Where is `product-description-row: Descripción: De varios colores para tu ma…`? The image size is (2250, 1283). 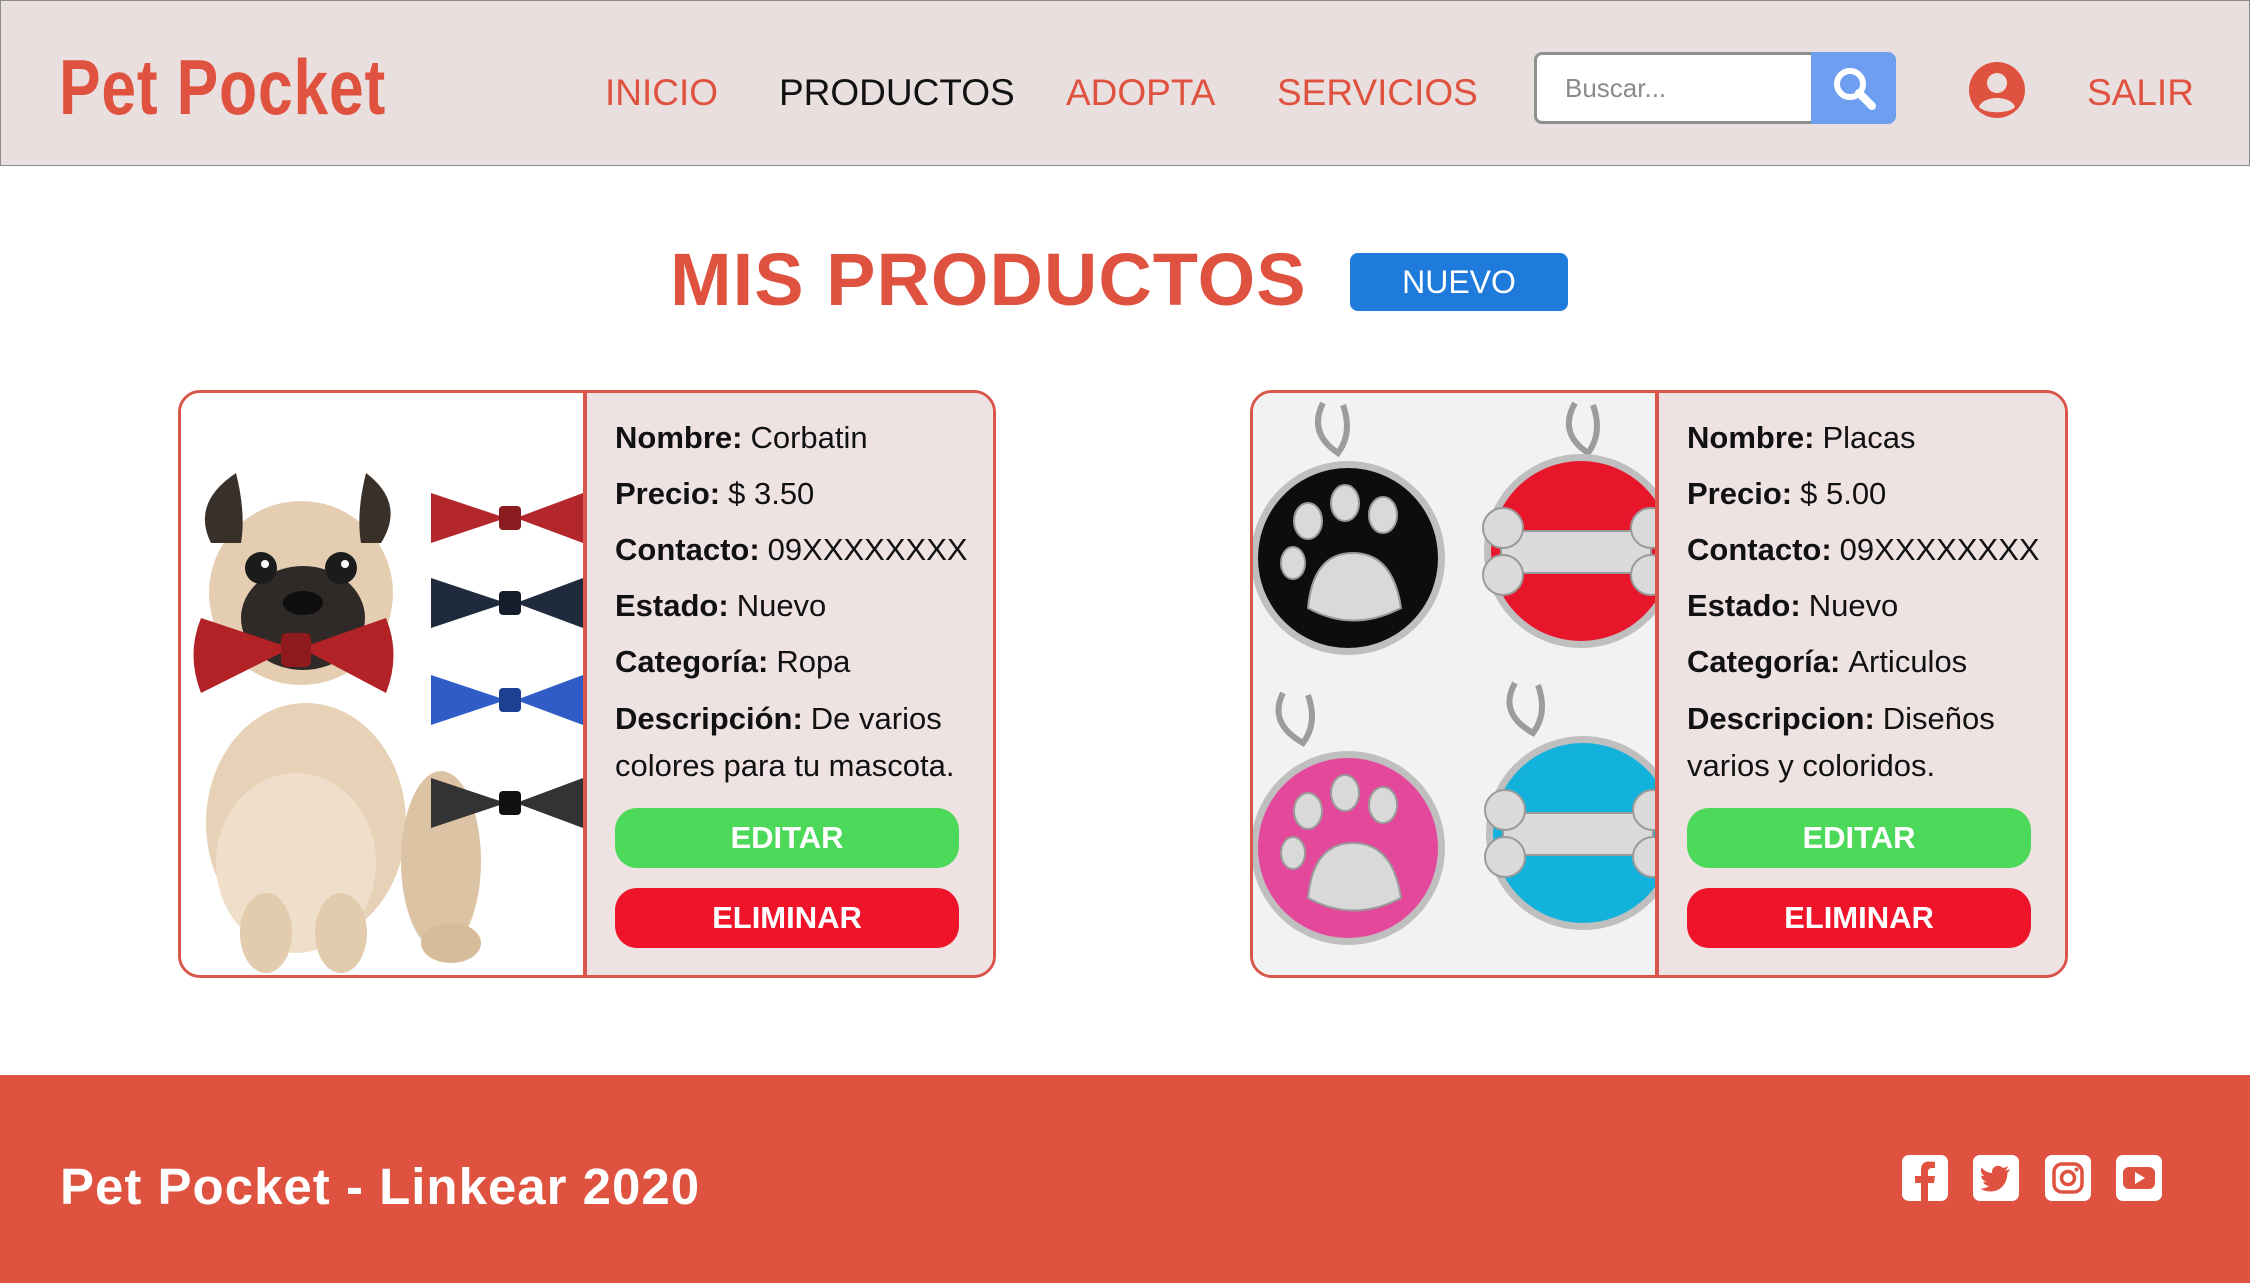
product-description-row: Descripción: De varios colores para tu ma… is located at coordinates (800, 742).